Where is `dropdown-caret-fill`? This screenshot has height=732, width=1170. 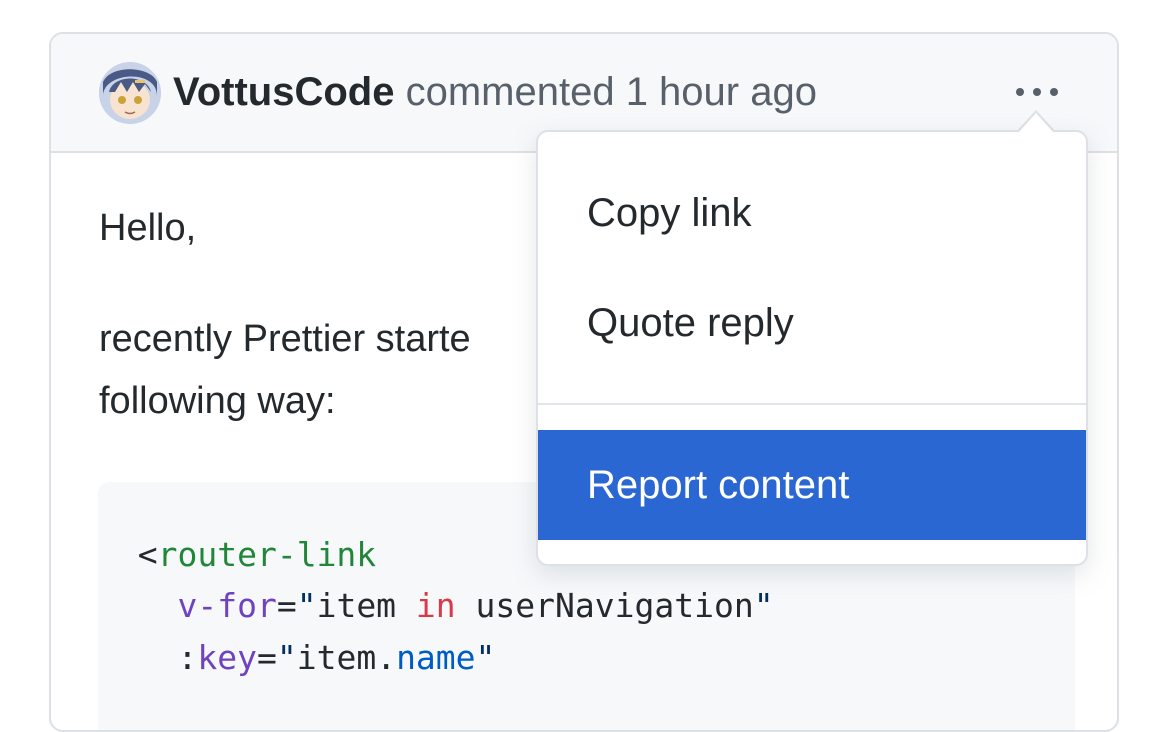
dropdown-caret-fill is located at coordinates (1036, 123).